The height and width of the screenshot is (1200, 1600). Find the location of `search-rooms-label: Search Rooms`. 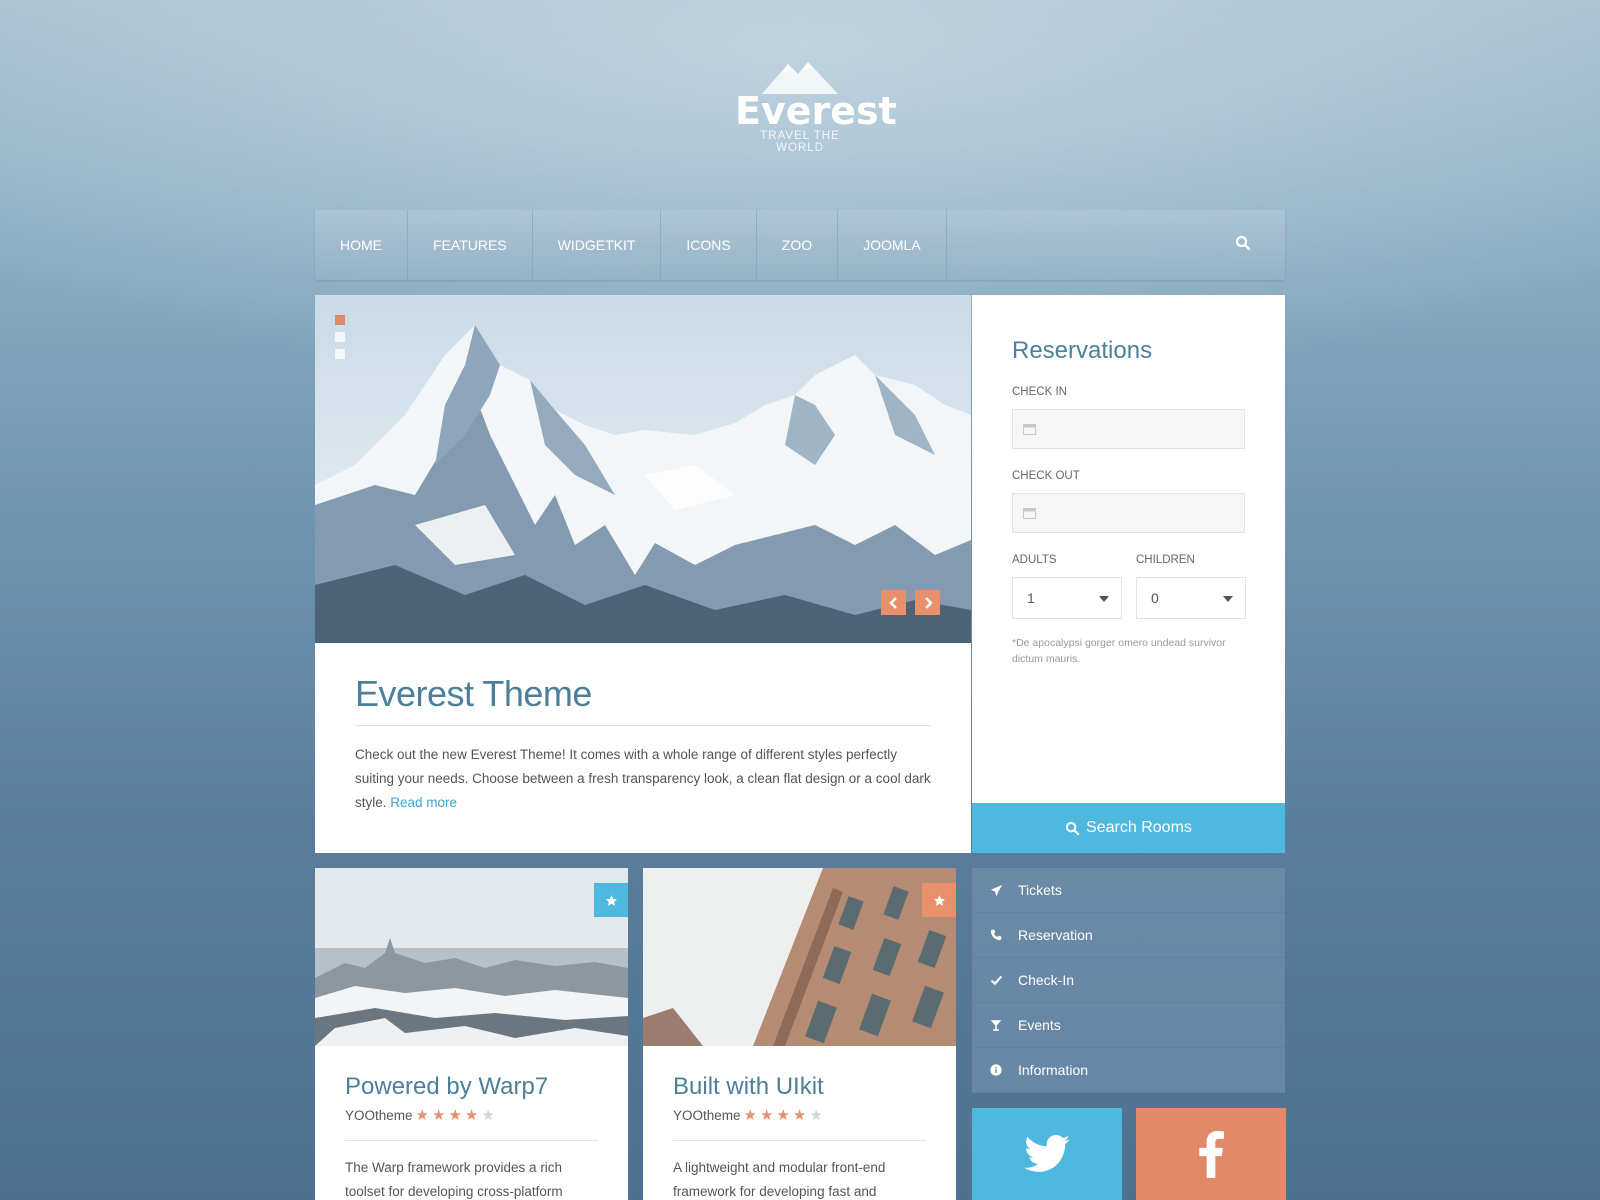

search-rooms-label: Search Rooms is located at coordinates (1139, 827).